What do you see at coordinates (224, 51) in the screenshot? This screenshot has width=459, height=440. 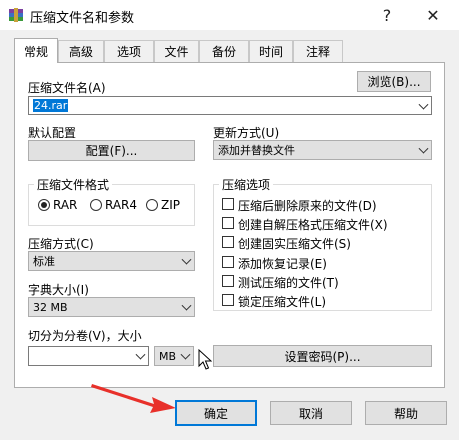 I see `tab-backup: 备份` at bounding box center [224, 51].